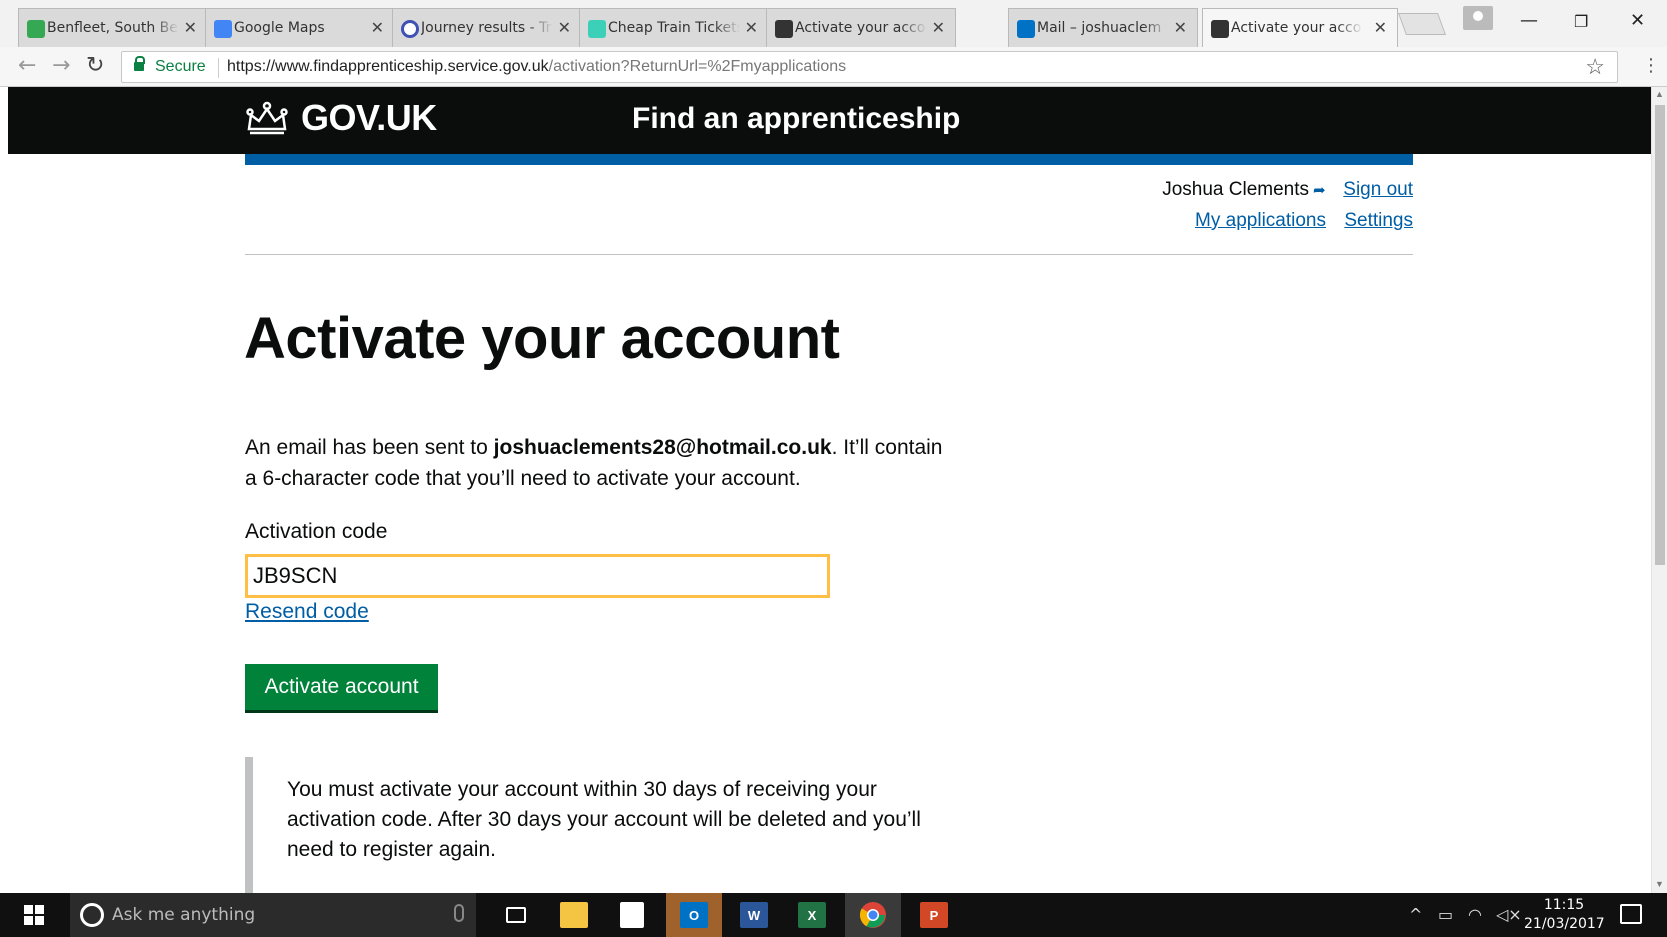 This screenshot has width=1667, height=937. What do you see at coordinates (1235, 189) in the screenshot?
I see `username: Joshua Clements` at bounding box center [1235, 189].